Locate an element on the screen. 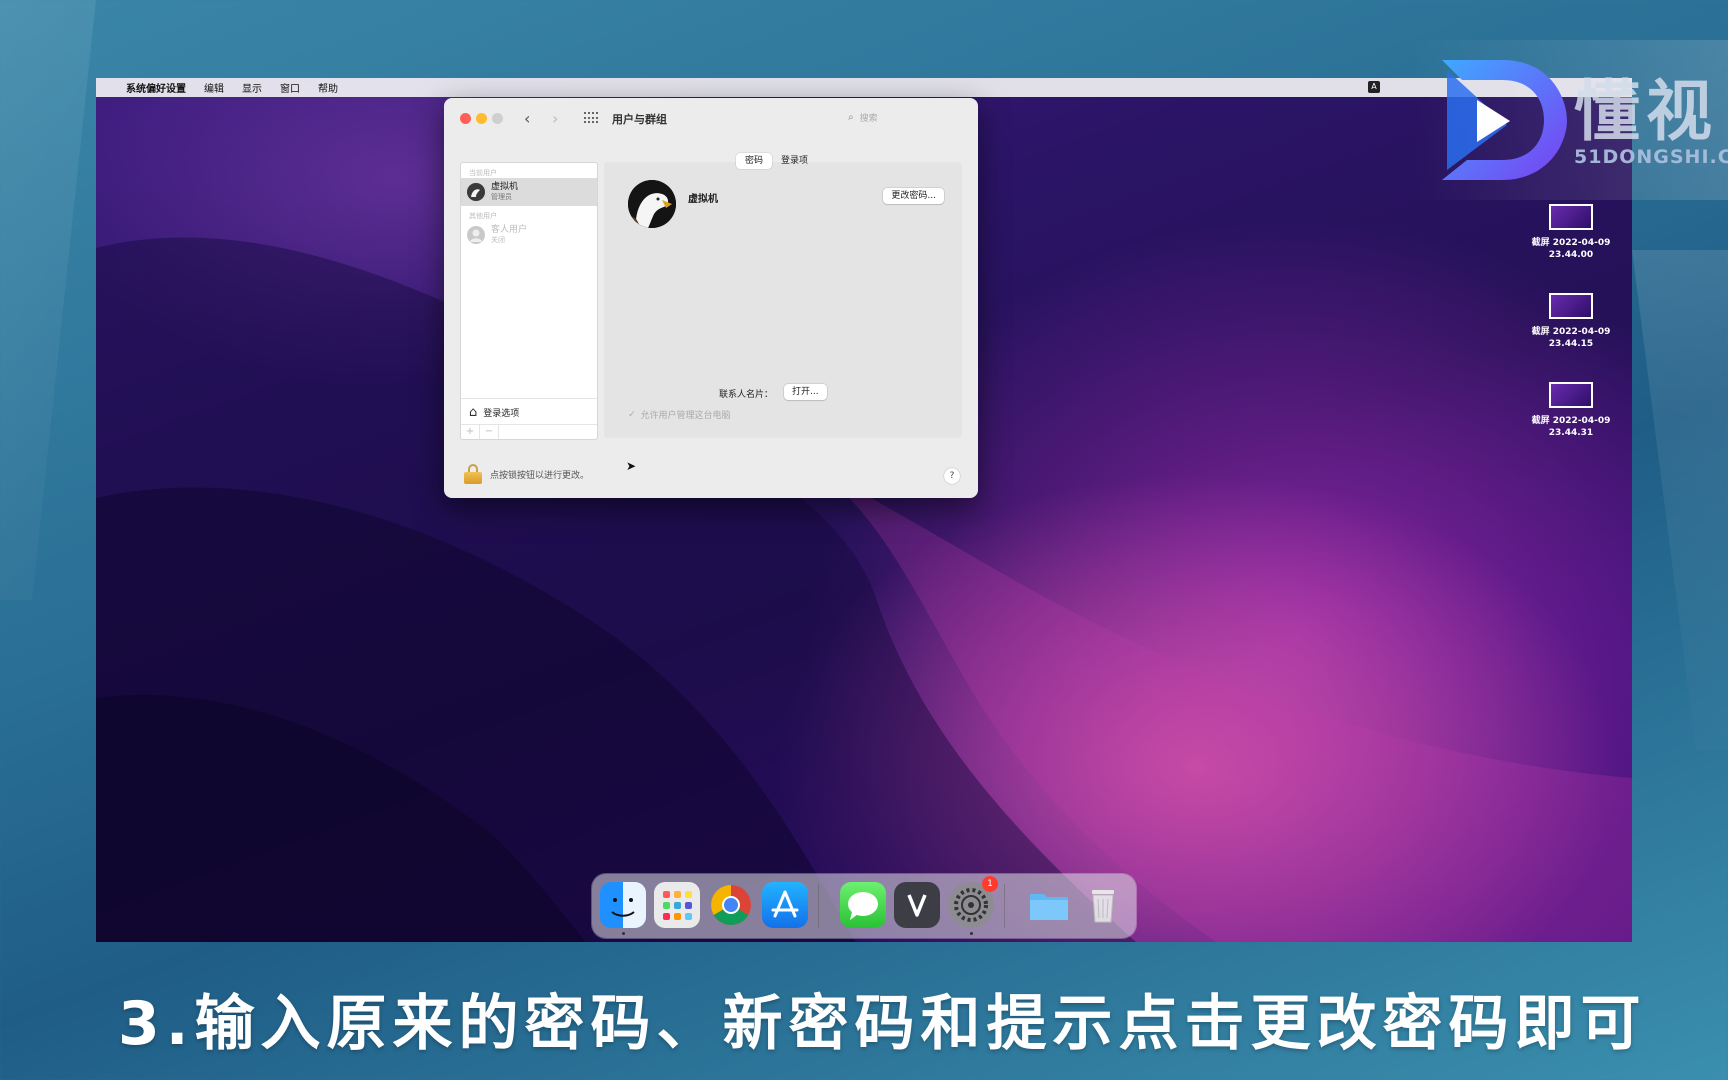 Image resolution: width=1728 pixels, height=1080 pixels. password-pane: 虚拟机 更改密码... 联系人名片： 打开... ✓ 允许用户管理这台电脑 is located at coordinates (783, 300).